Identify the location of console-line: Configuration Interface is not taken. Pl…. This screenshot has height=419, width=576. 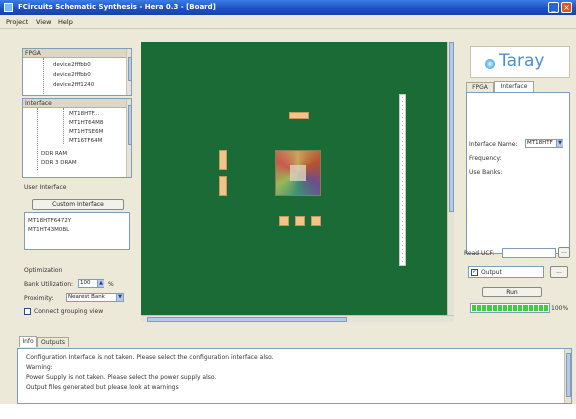
(150, 357).